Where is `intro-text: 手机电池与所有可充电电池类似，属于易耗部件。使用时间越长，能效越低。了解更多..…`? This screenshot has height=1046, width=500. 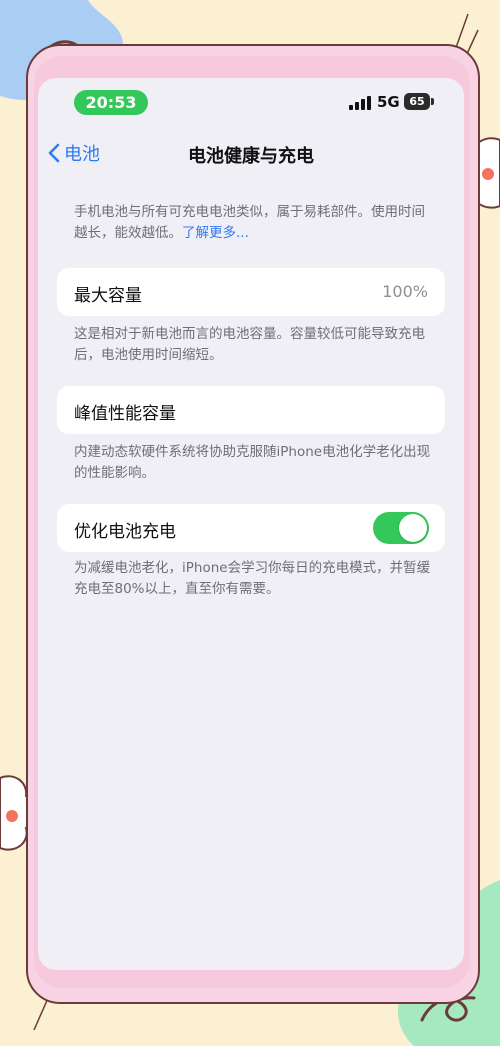 intro-text: 手机电池与所有可充电电池类似，属于易耗部件。使用时间越长，能效越低。了解更多..… is located at coordinates (254, 223).